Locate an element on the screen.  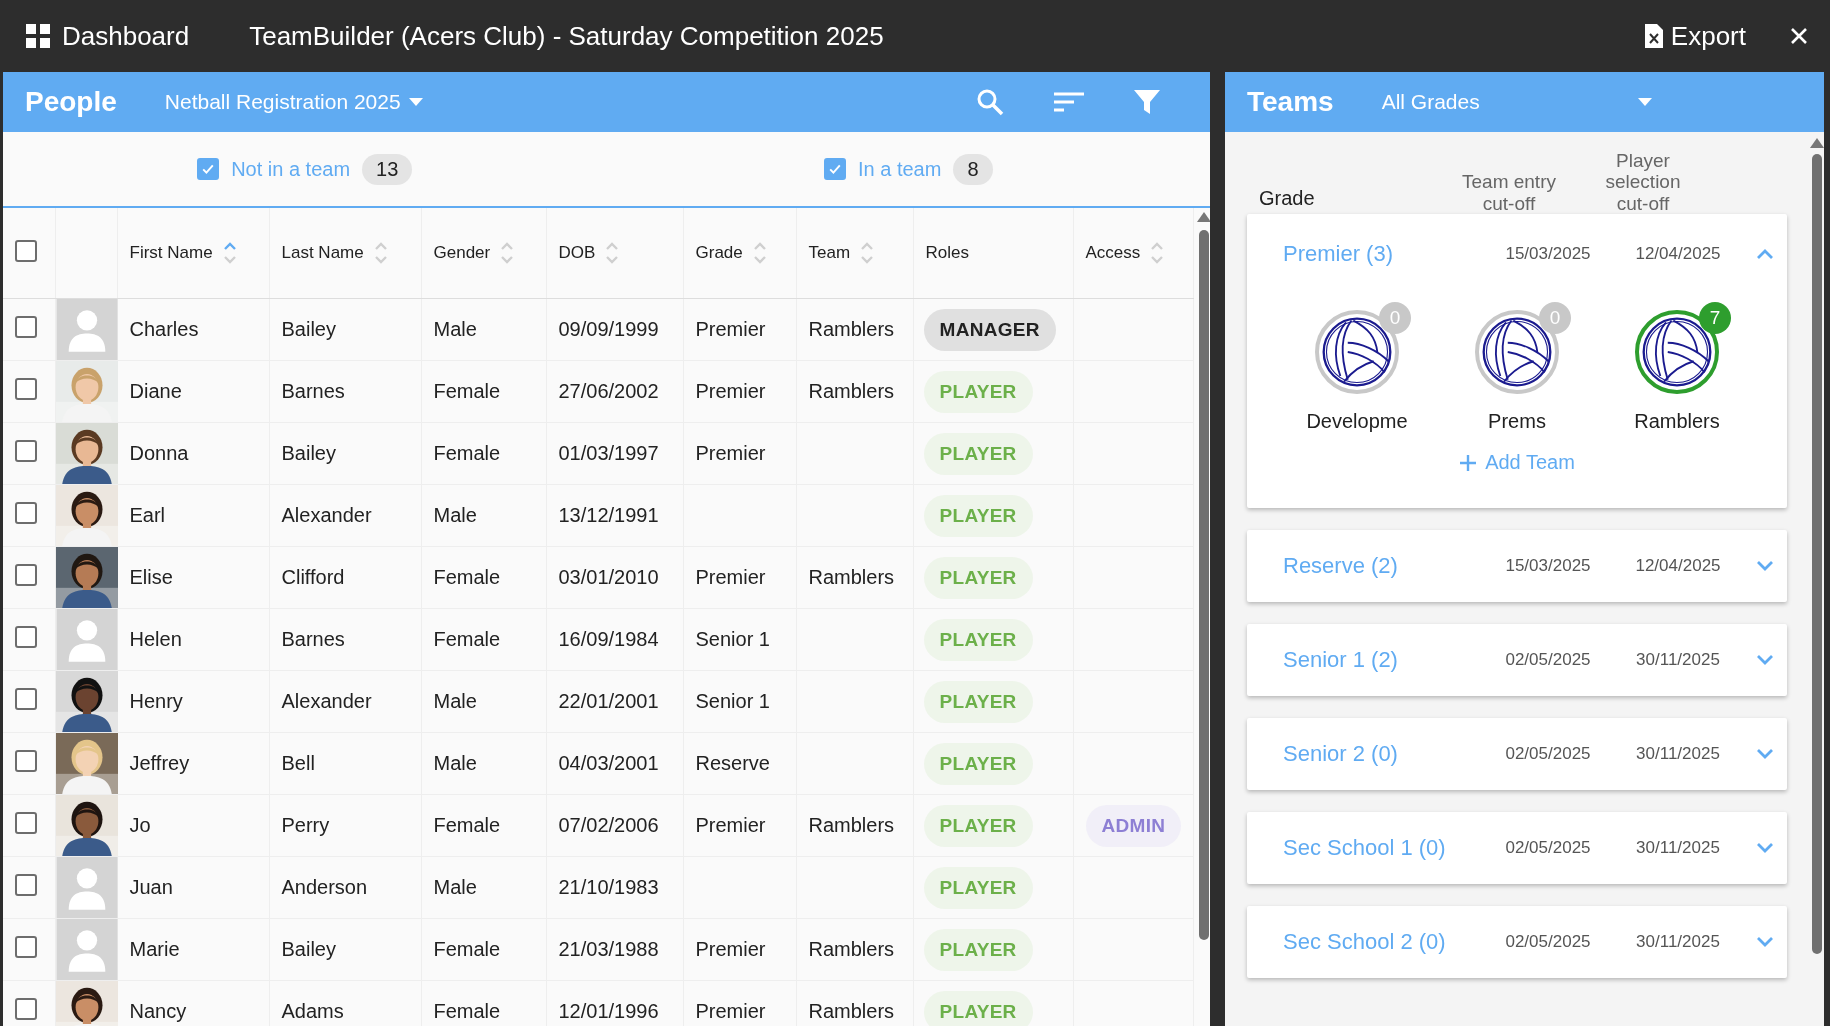
table-cell: Donna is located at coordinates (159, 453).